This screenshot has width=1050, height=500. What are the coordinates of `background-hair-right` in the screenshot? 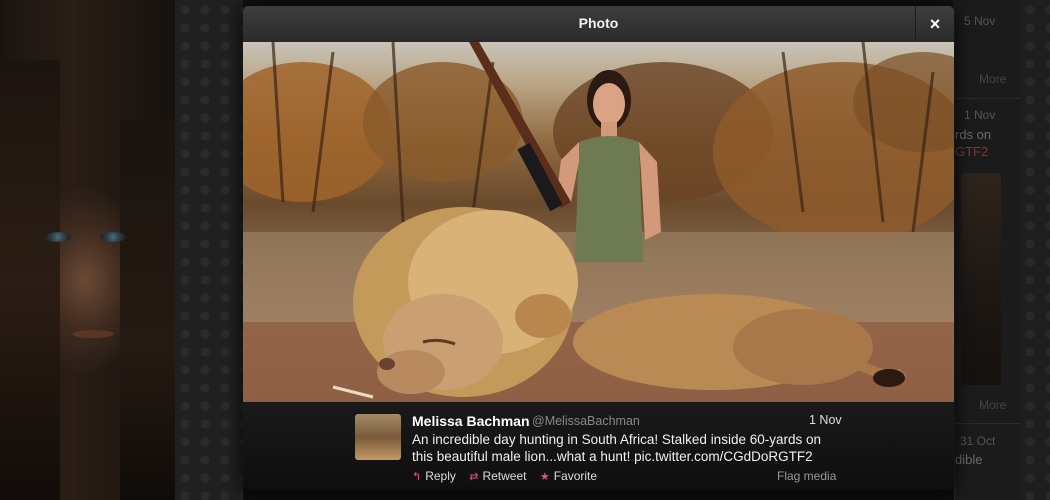 It's located at (147, 310).